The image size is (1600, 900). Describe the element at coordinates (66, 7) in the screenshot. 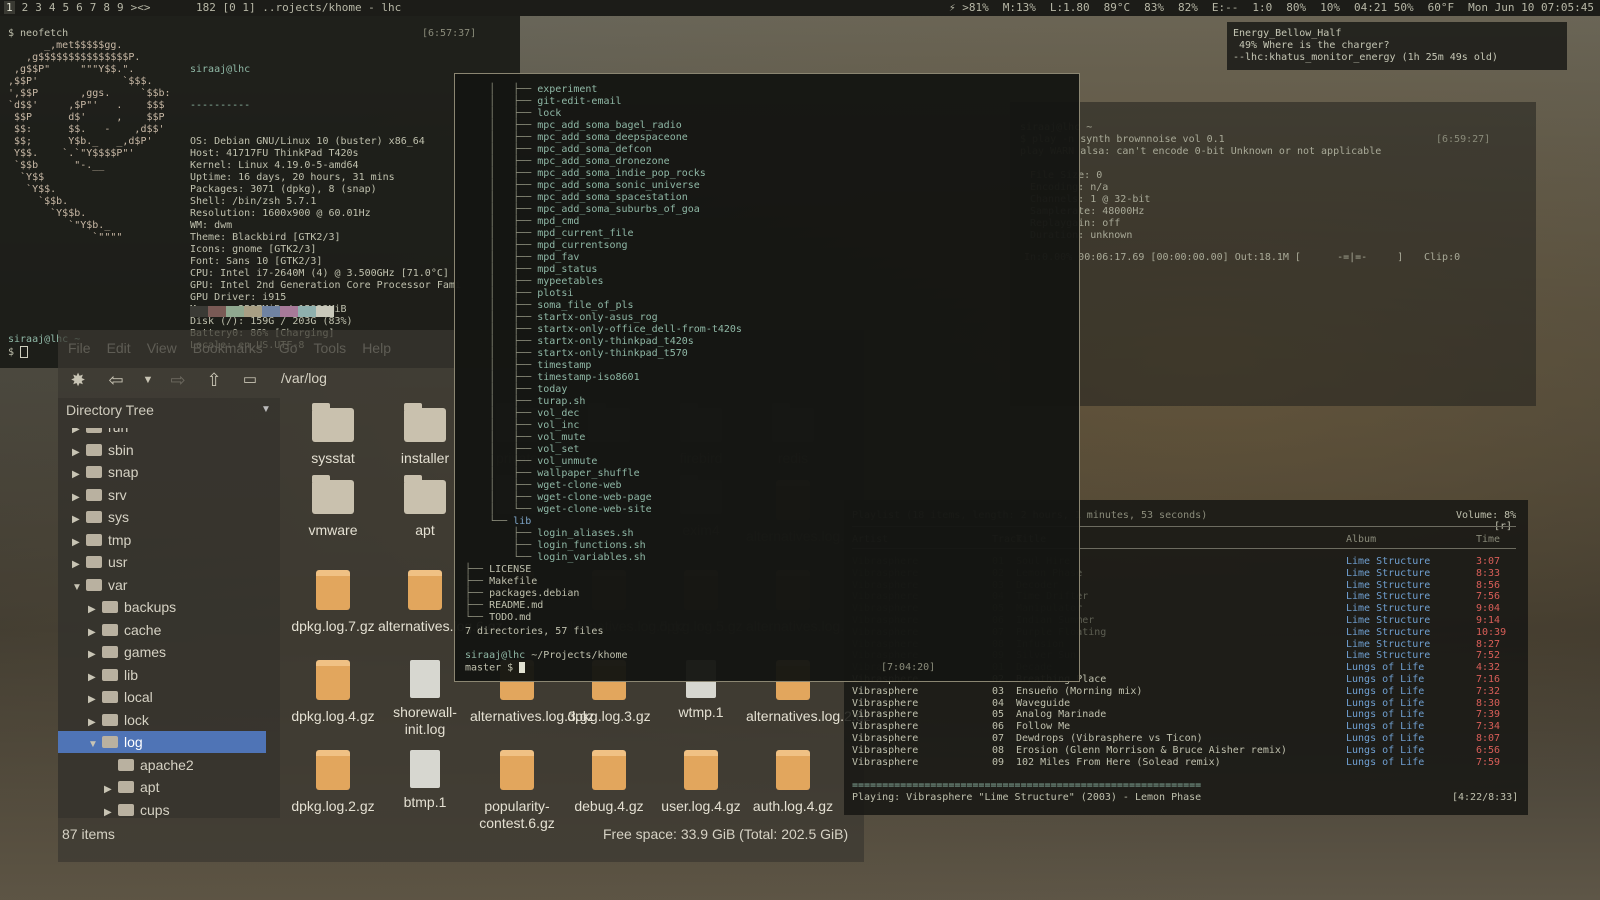

I see `tag-5: 5` at that location.